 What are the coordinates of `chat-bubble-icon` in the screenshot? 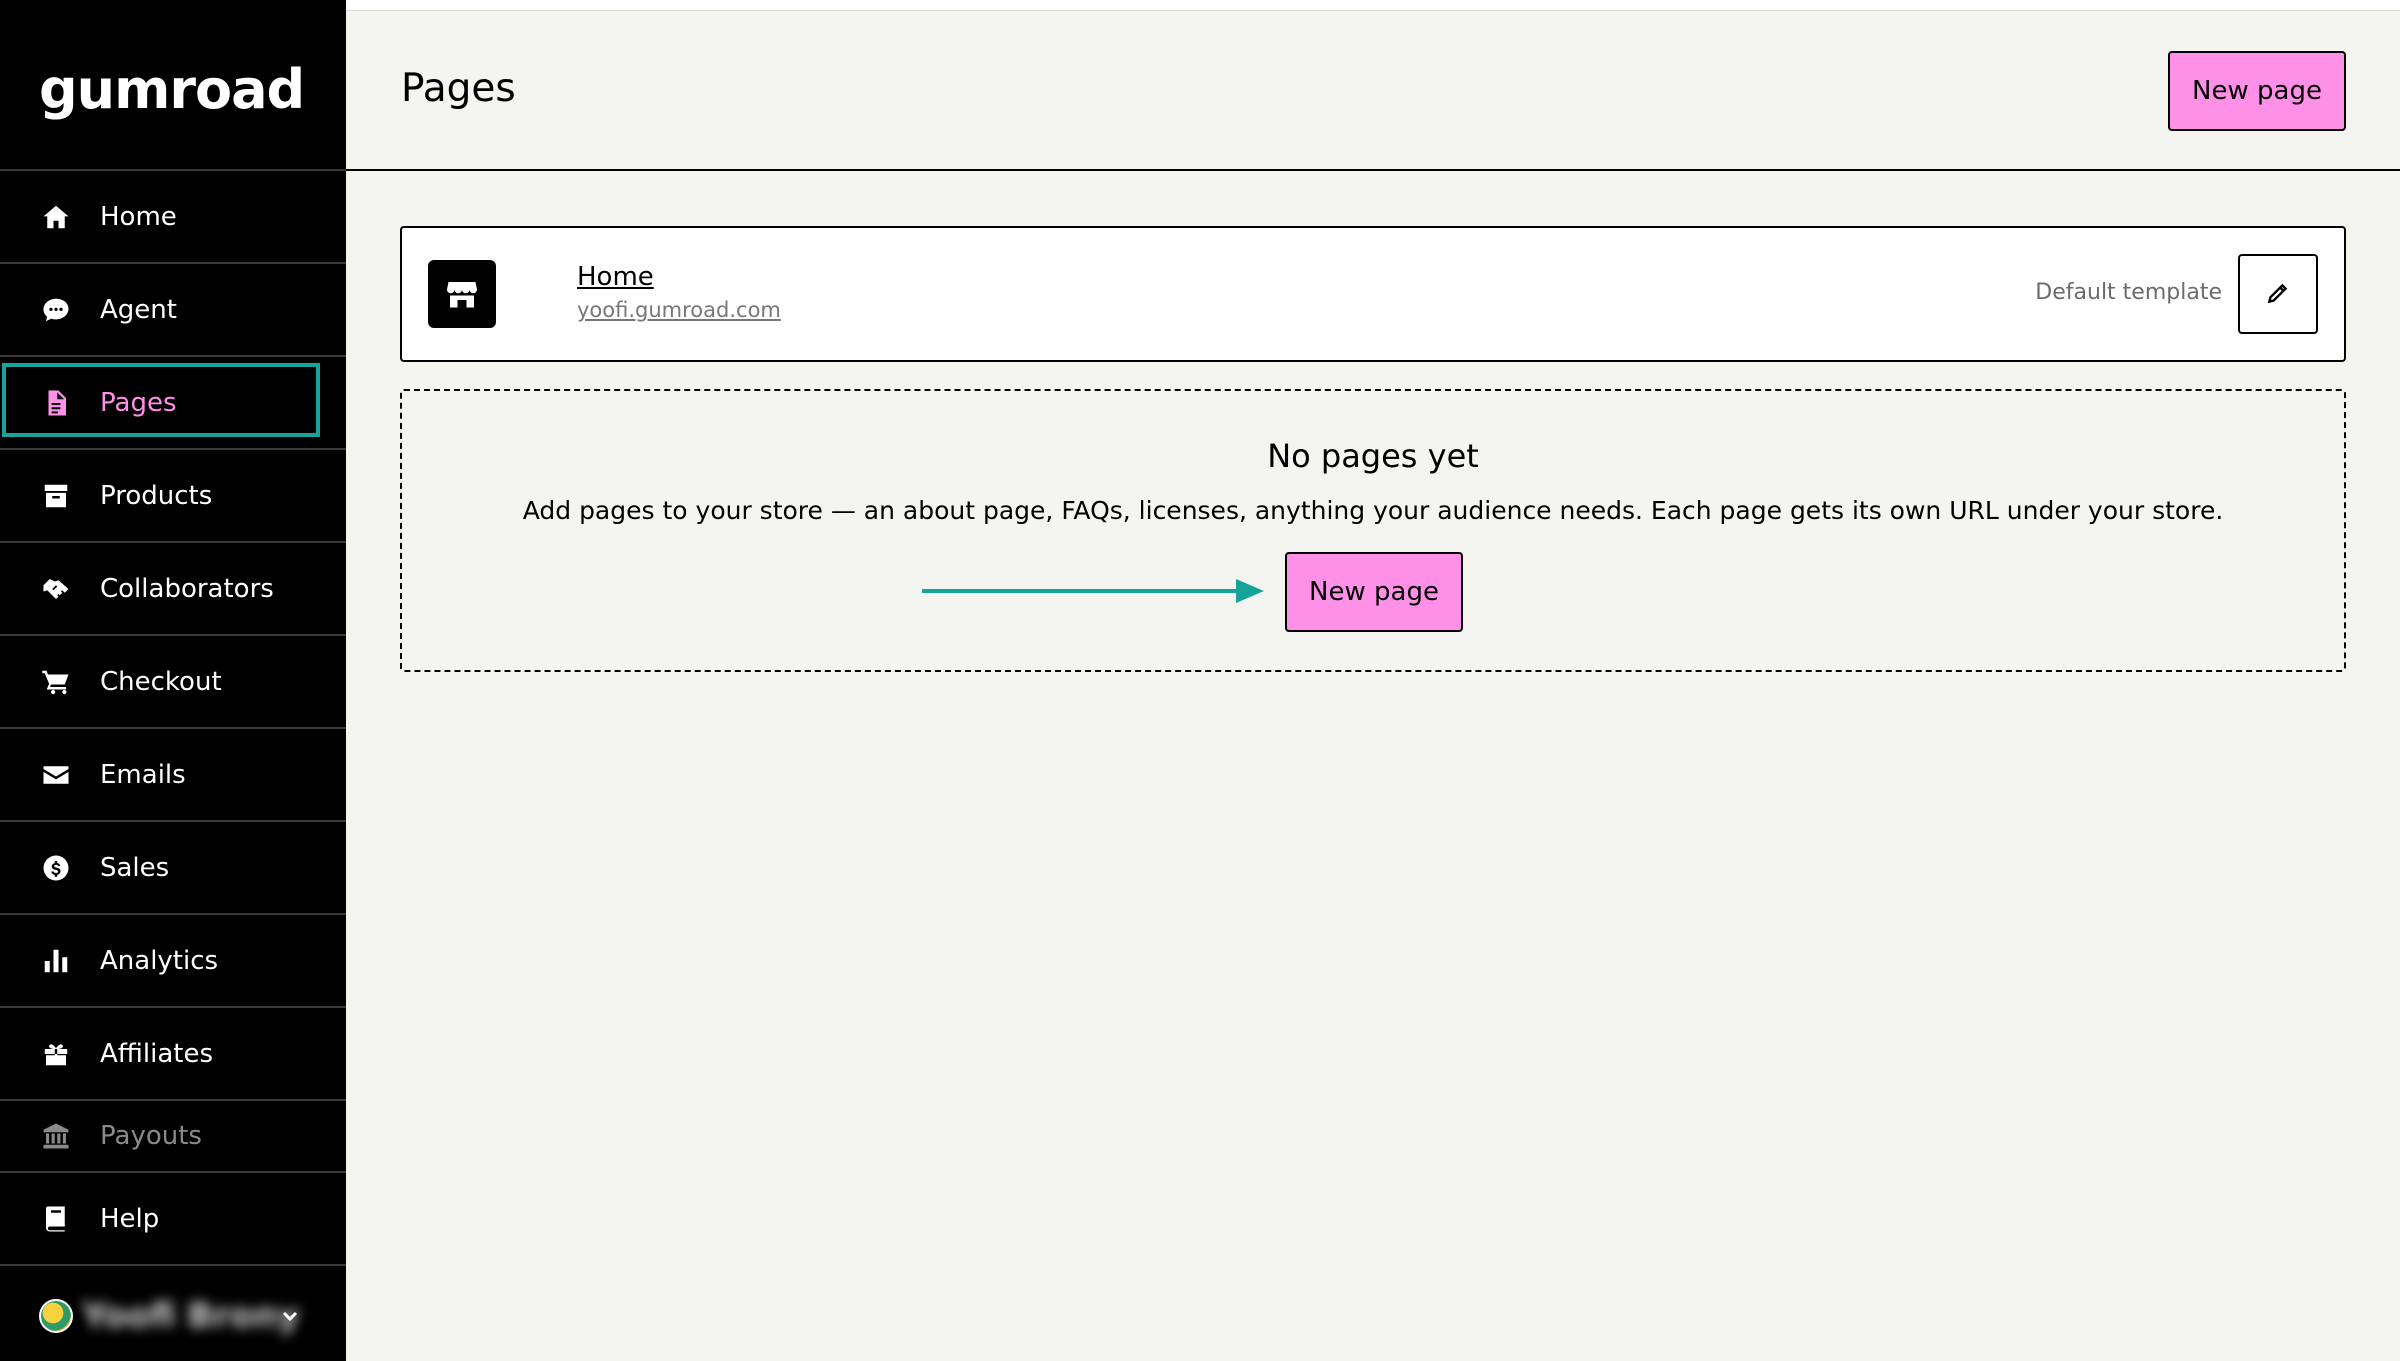 It's located at (56, 310).